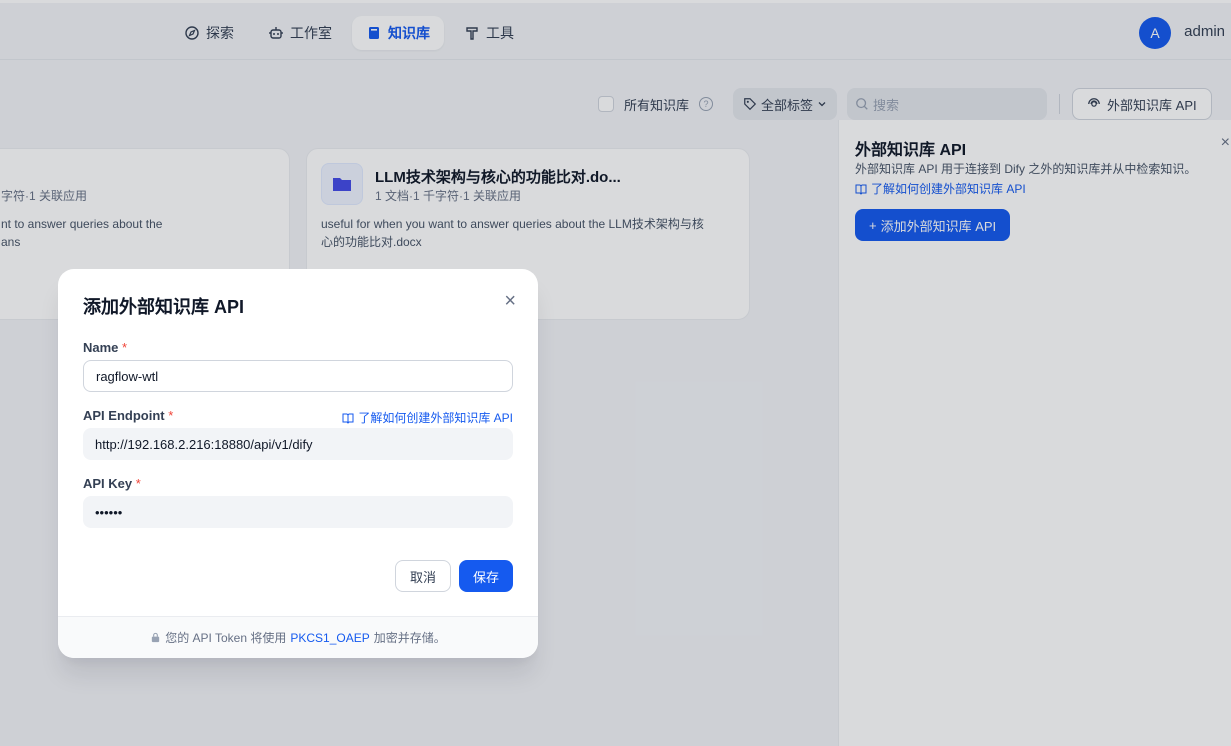 The width and height of the screenshot is (1231, 746). Describe the element at coordinates (409, 638) in the screenshot. I see `footer-text: 加密并存储。` at that location.